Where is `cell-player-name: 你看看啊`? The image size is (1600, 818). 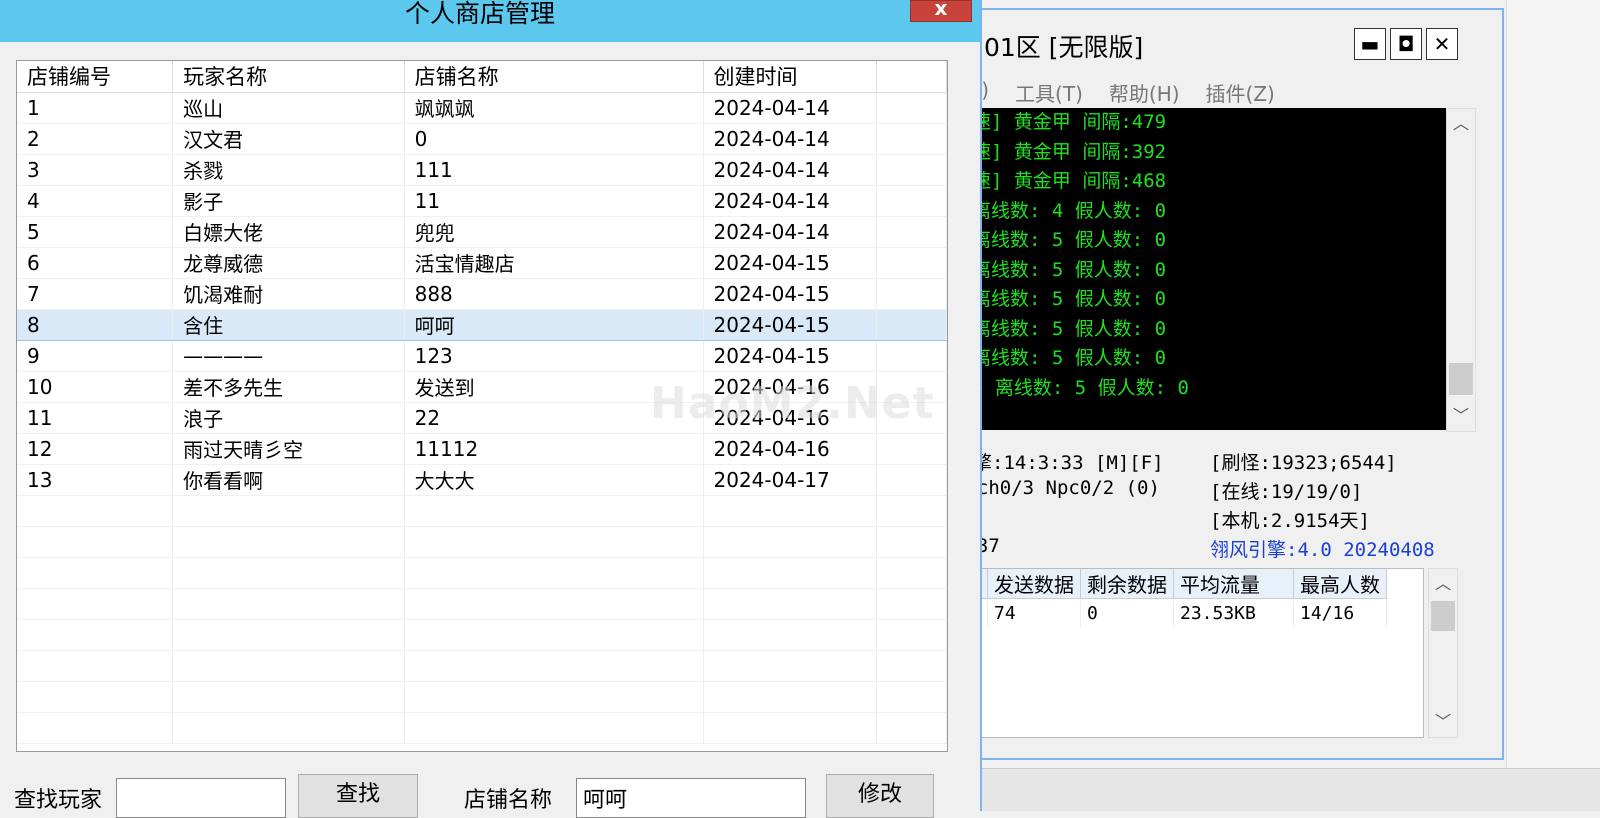
cell-player-name: 你看看啊 is located at coordinates (288, 480).